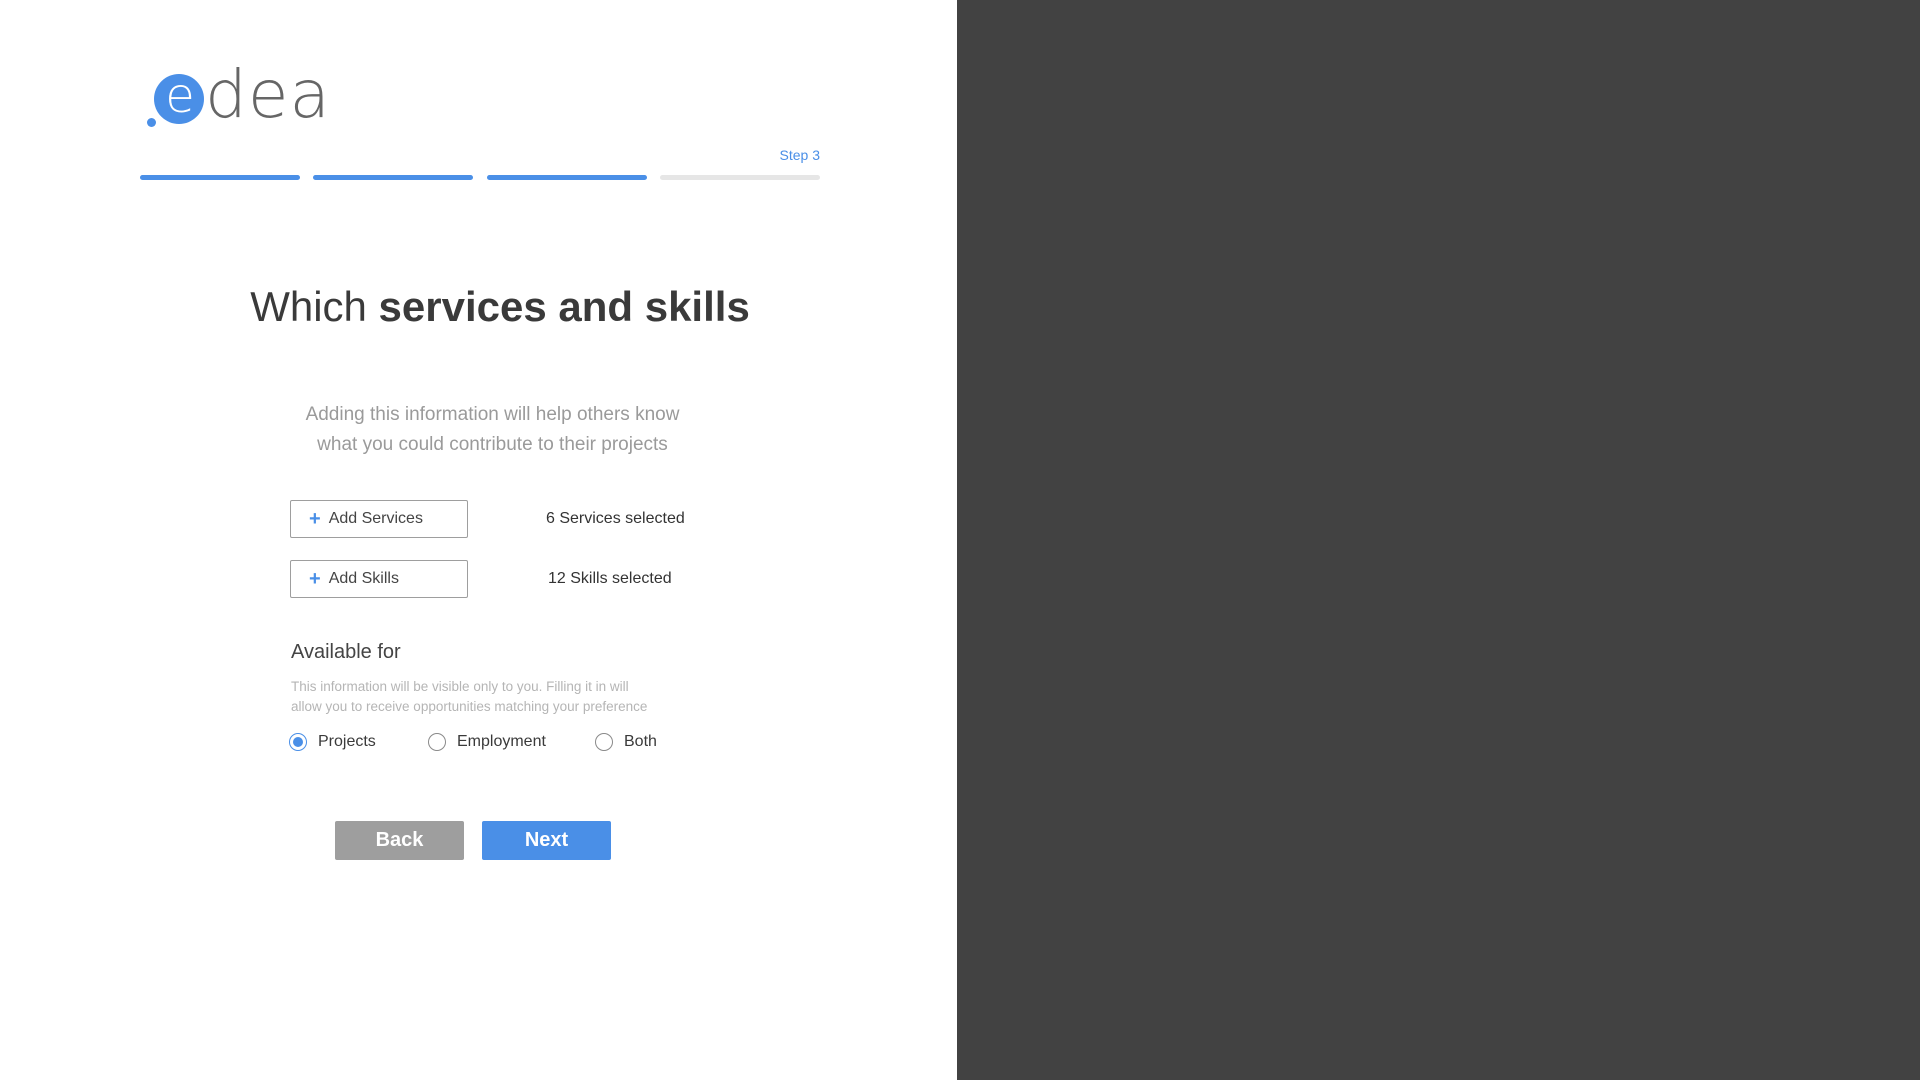 The image size is (1920, 1080). What do you see at coordinates (314, 306) in the screenshot?
I see `page-title-light: Which` at bounding box center [314, 306].